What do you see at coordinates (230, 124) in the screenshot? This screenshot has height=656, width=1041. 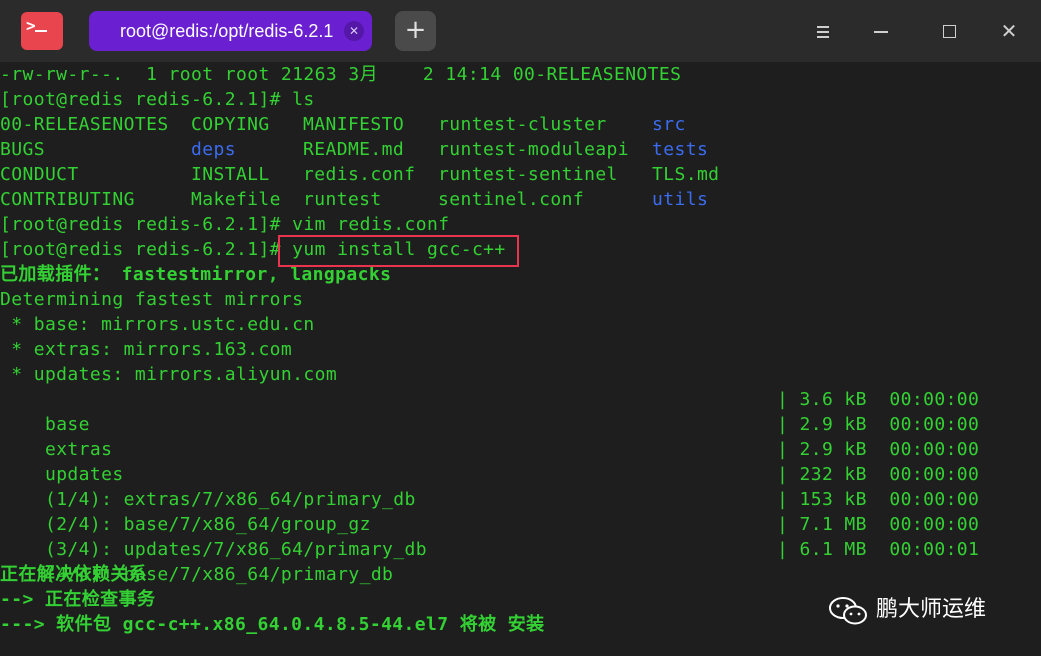 I see `ls-entry: COPYING` at bounding box center [230, 124].